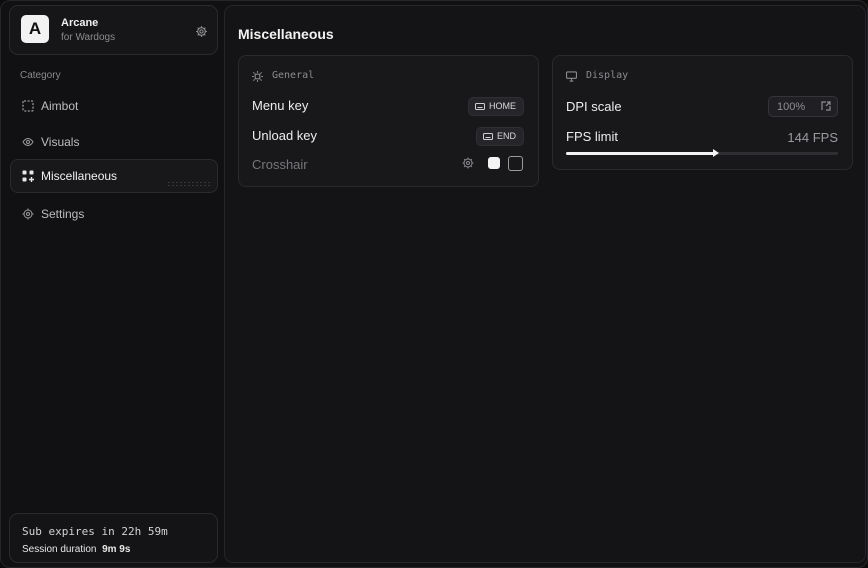 The width and height of the screenshot is (868, 568). I want to click on eye-icon, so click(28, 142).